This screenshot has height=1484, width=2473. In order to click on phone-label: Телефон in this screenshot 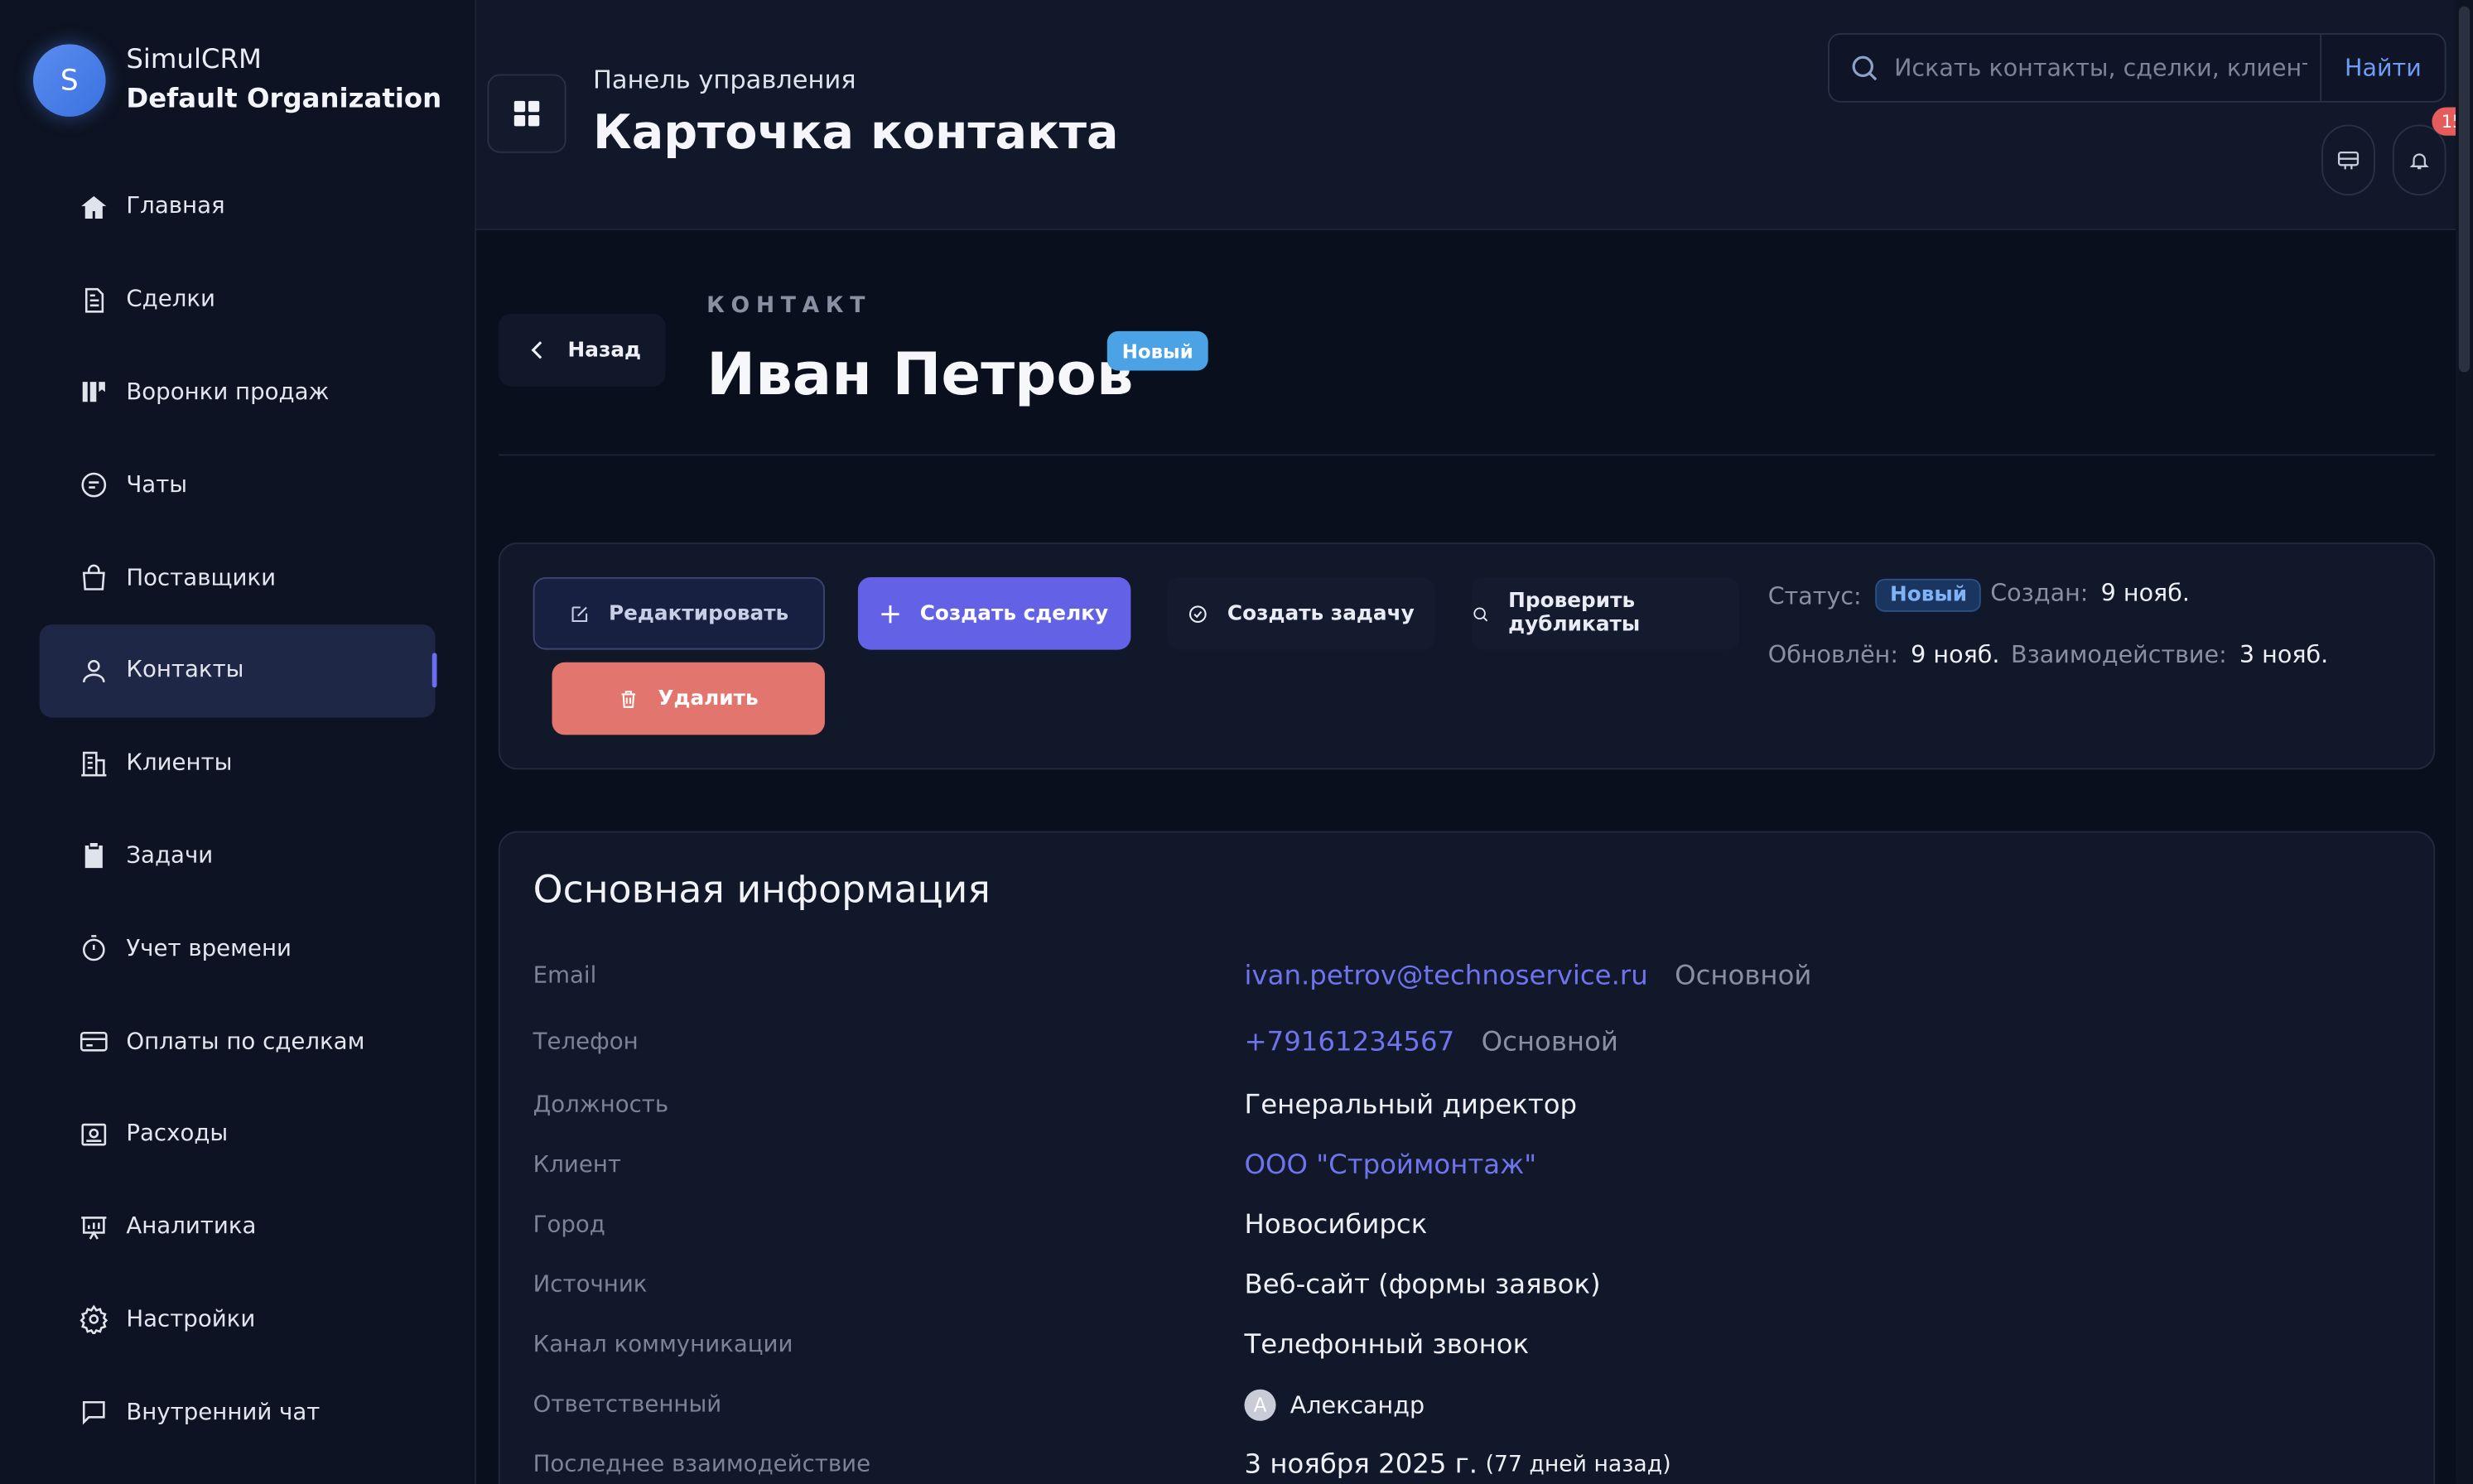, I will do `click(586, 1042)`.